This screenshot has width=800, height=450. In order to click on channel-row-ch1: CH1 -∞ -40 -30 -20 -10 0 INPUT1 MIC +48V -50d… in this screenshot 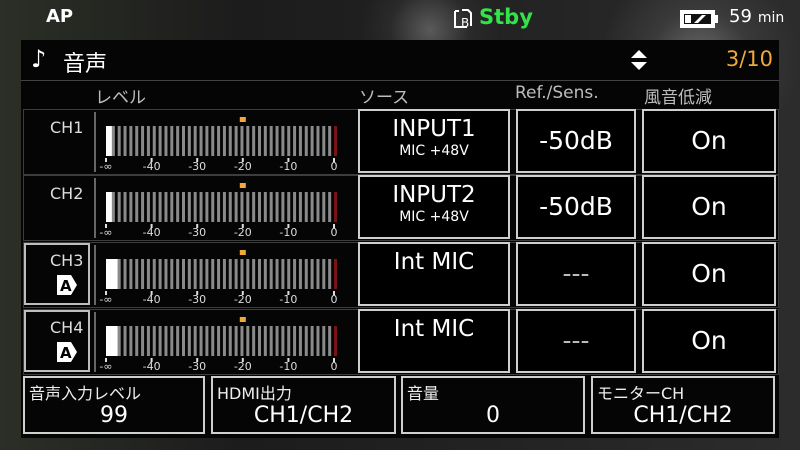, I will do `click(401, 142)`.